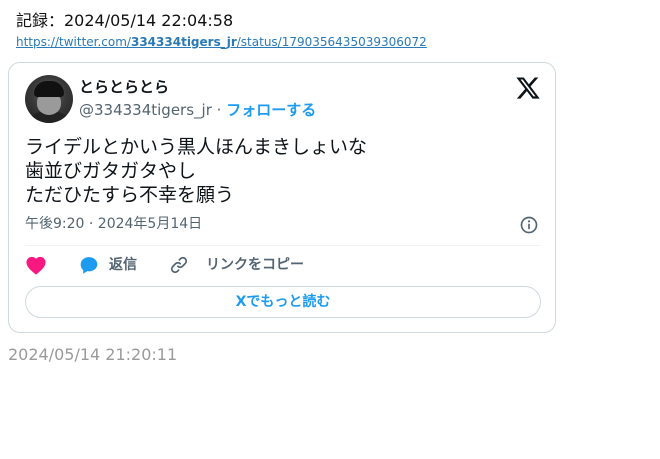 The image size is (660, 459). What do you see at coordinates (283, 302) in the screenshot?
I see `read-more-button: Xでもっと読む` at bounding box center [283, 302].